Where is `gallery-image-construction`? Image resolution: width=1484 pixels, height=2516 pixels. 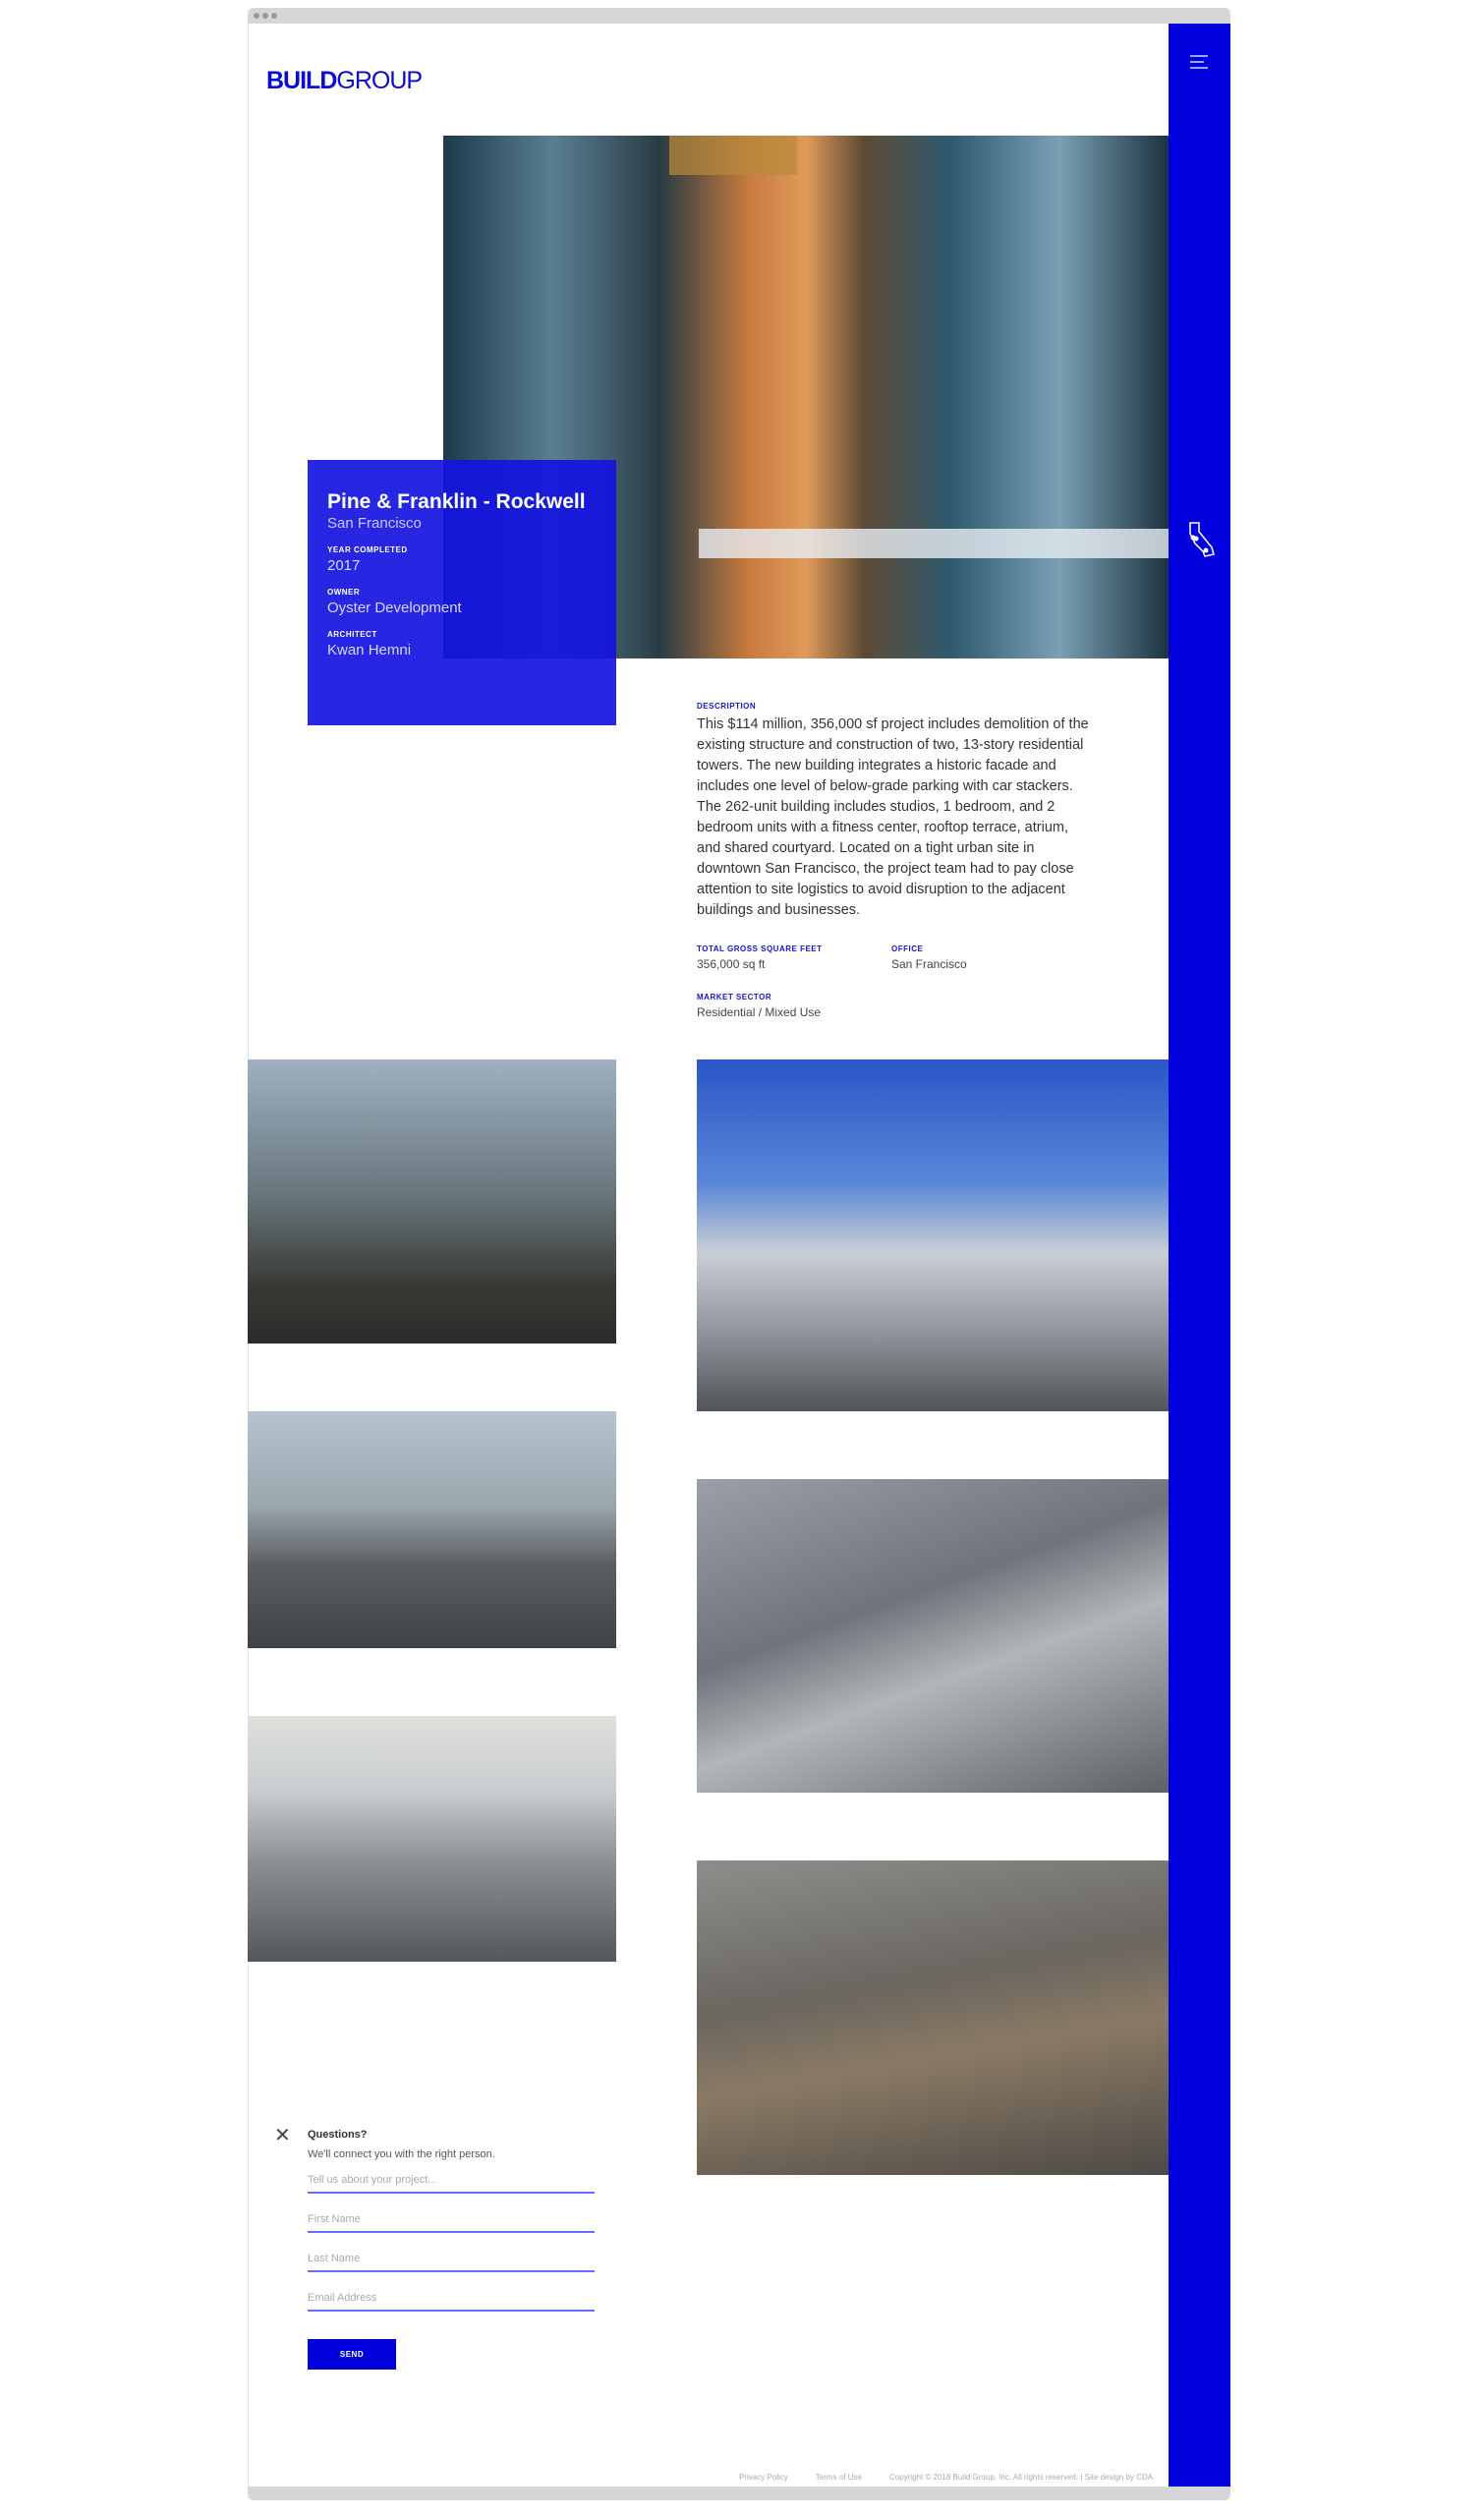 gallery-image-construction is located at coordinates (933, 2017).